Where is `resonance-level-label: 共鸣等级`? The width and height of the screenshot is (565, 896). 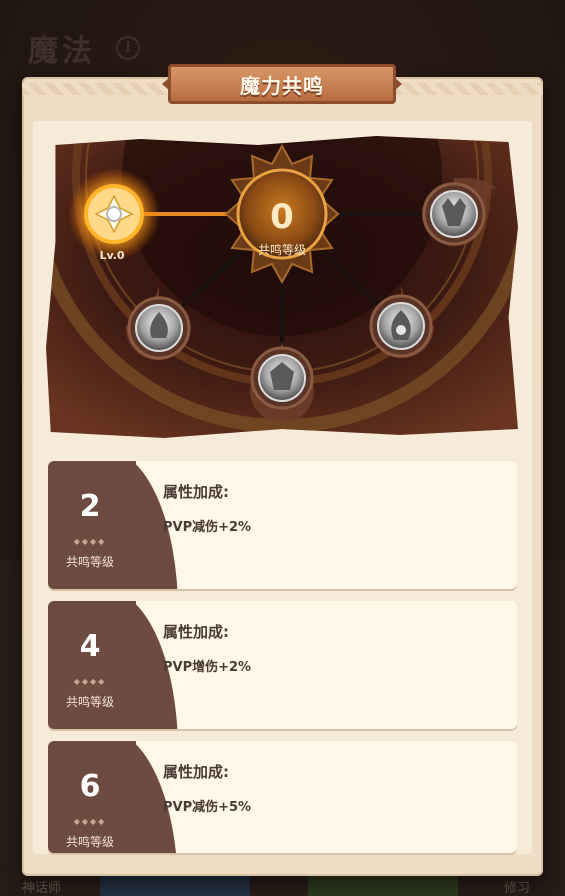 resonance-level-label: 共鸣等级 is located at coordinates (282, 249).